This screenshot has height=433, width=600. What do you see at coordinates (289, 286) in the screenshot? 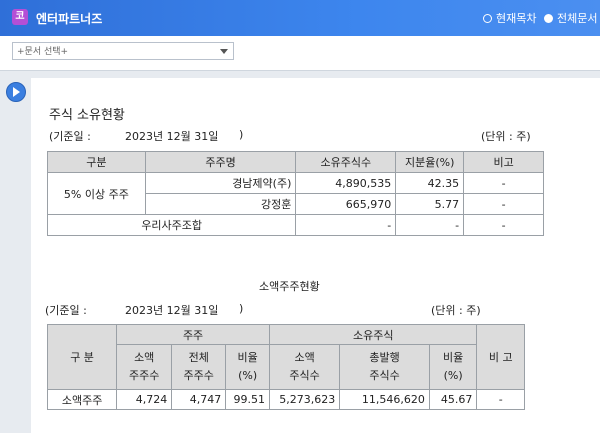
I see `minor-shareholders-title: 소액주주현황` at bounding box center [289, 286].